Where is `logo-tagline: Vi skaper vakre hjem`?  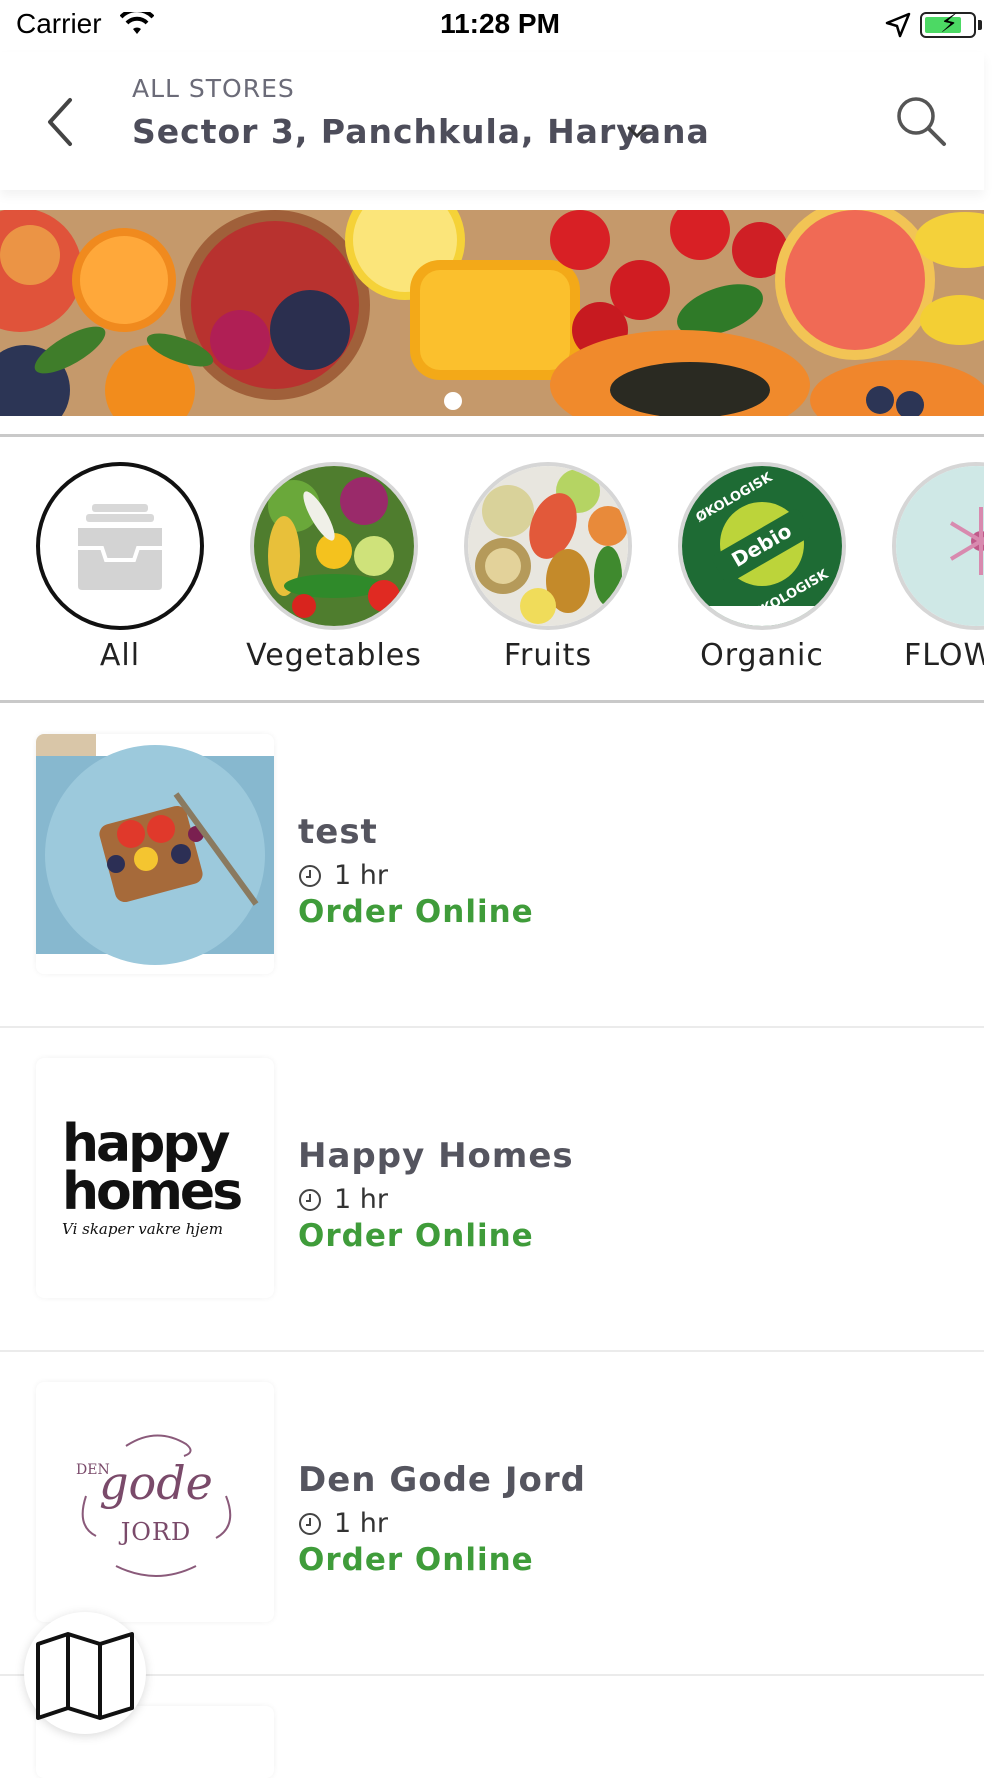
logo-tagline: Vi skaper vakre hjem is located at coordinates (143, 1229).